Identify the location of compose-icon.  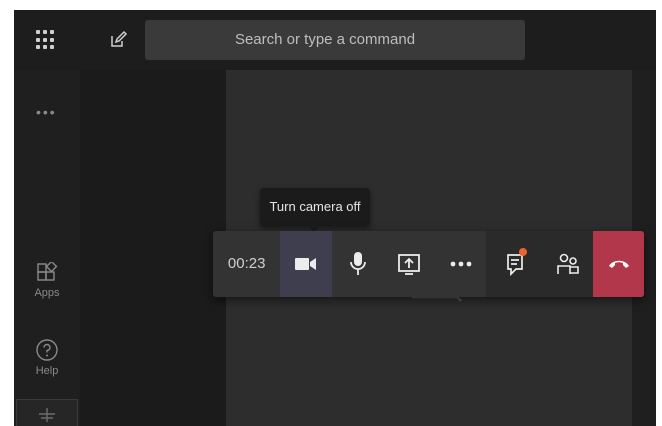
(119, 38).